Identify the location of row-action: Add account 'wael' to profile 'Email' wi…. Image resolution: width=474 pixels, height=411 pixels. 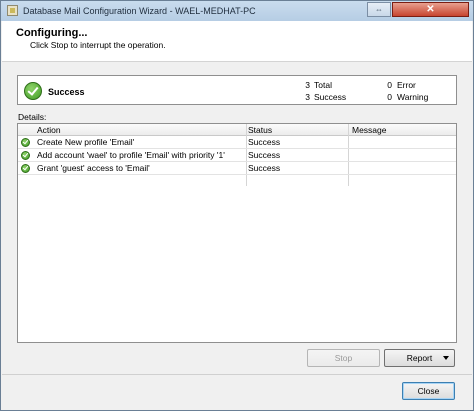
(131, 155).